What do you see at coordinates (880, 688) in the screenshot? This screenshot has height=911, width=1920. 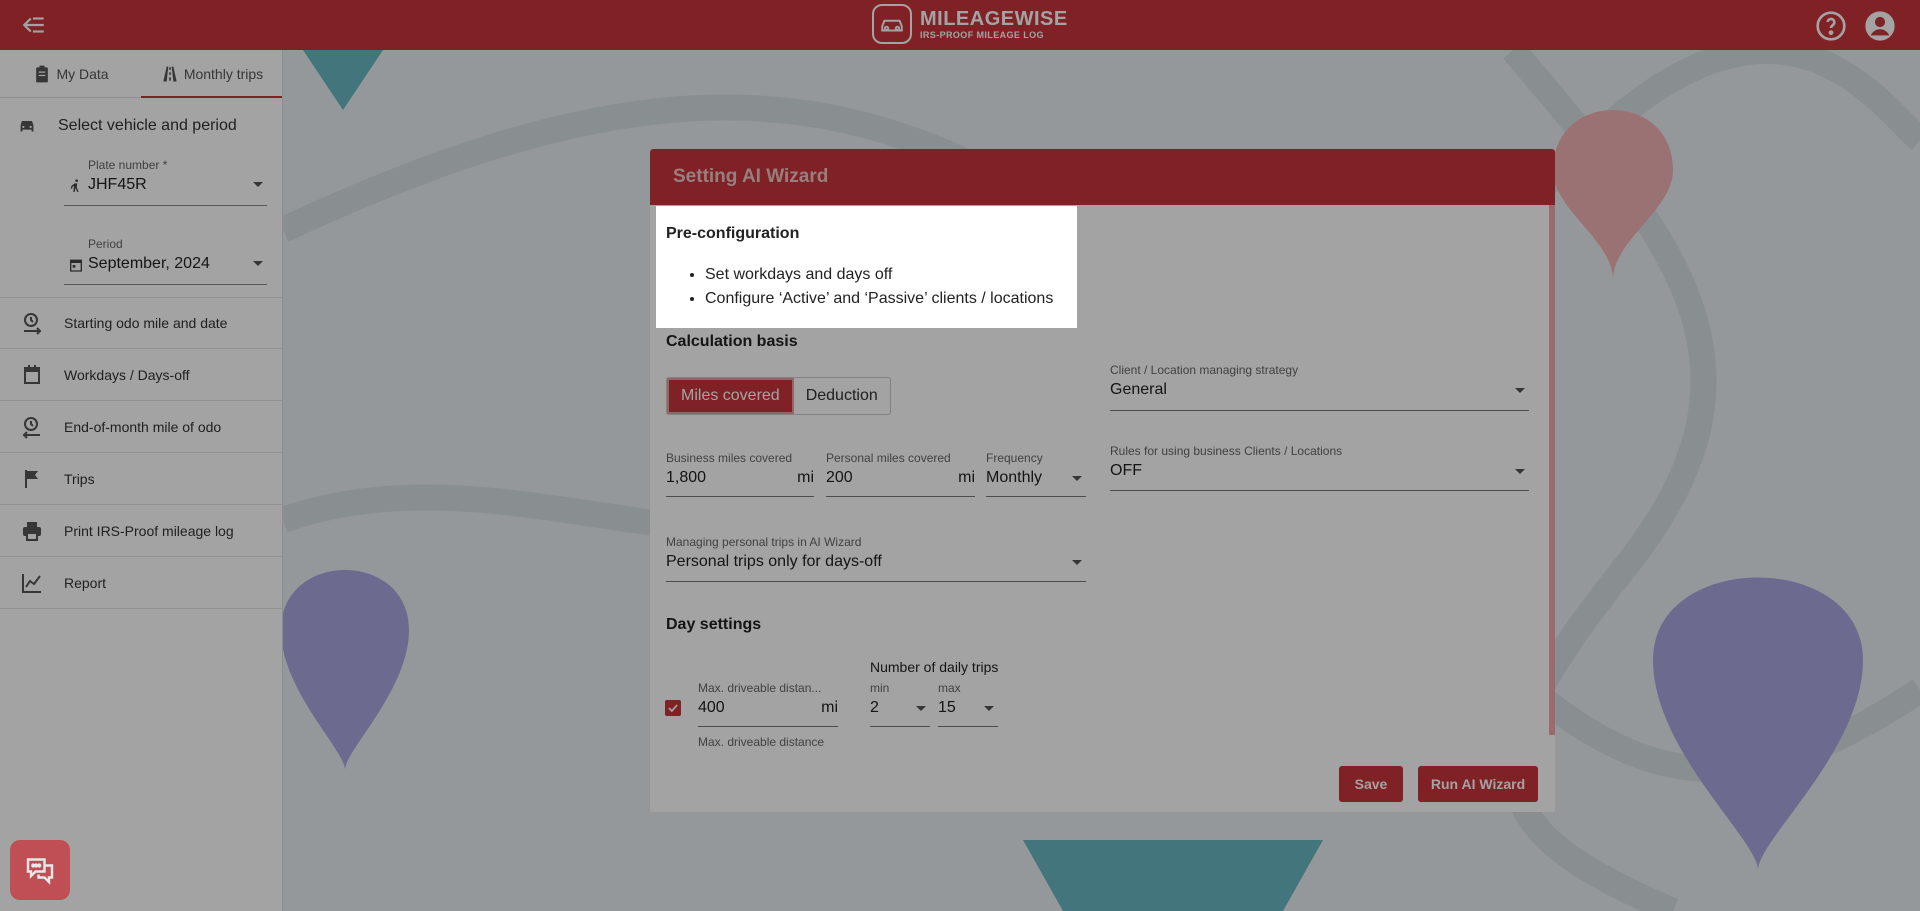 I see `min-label: min` at bounding box center [880, 688].